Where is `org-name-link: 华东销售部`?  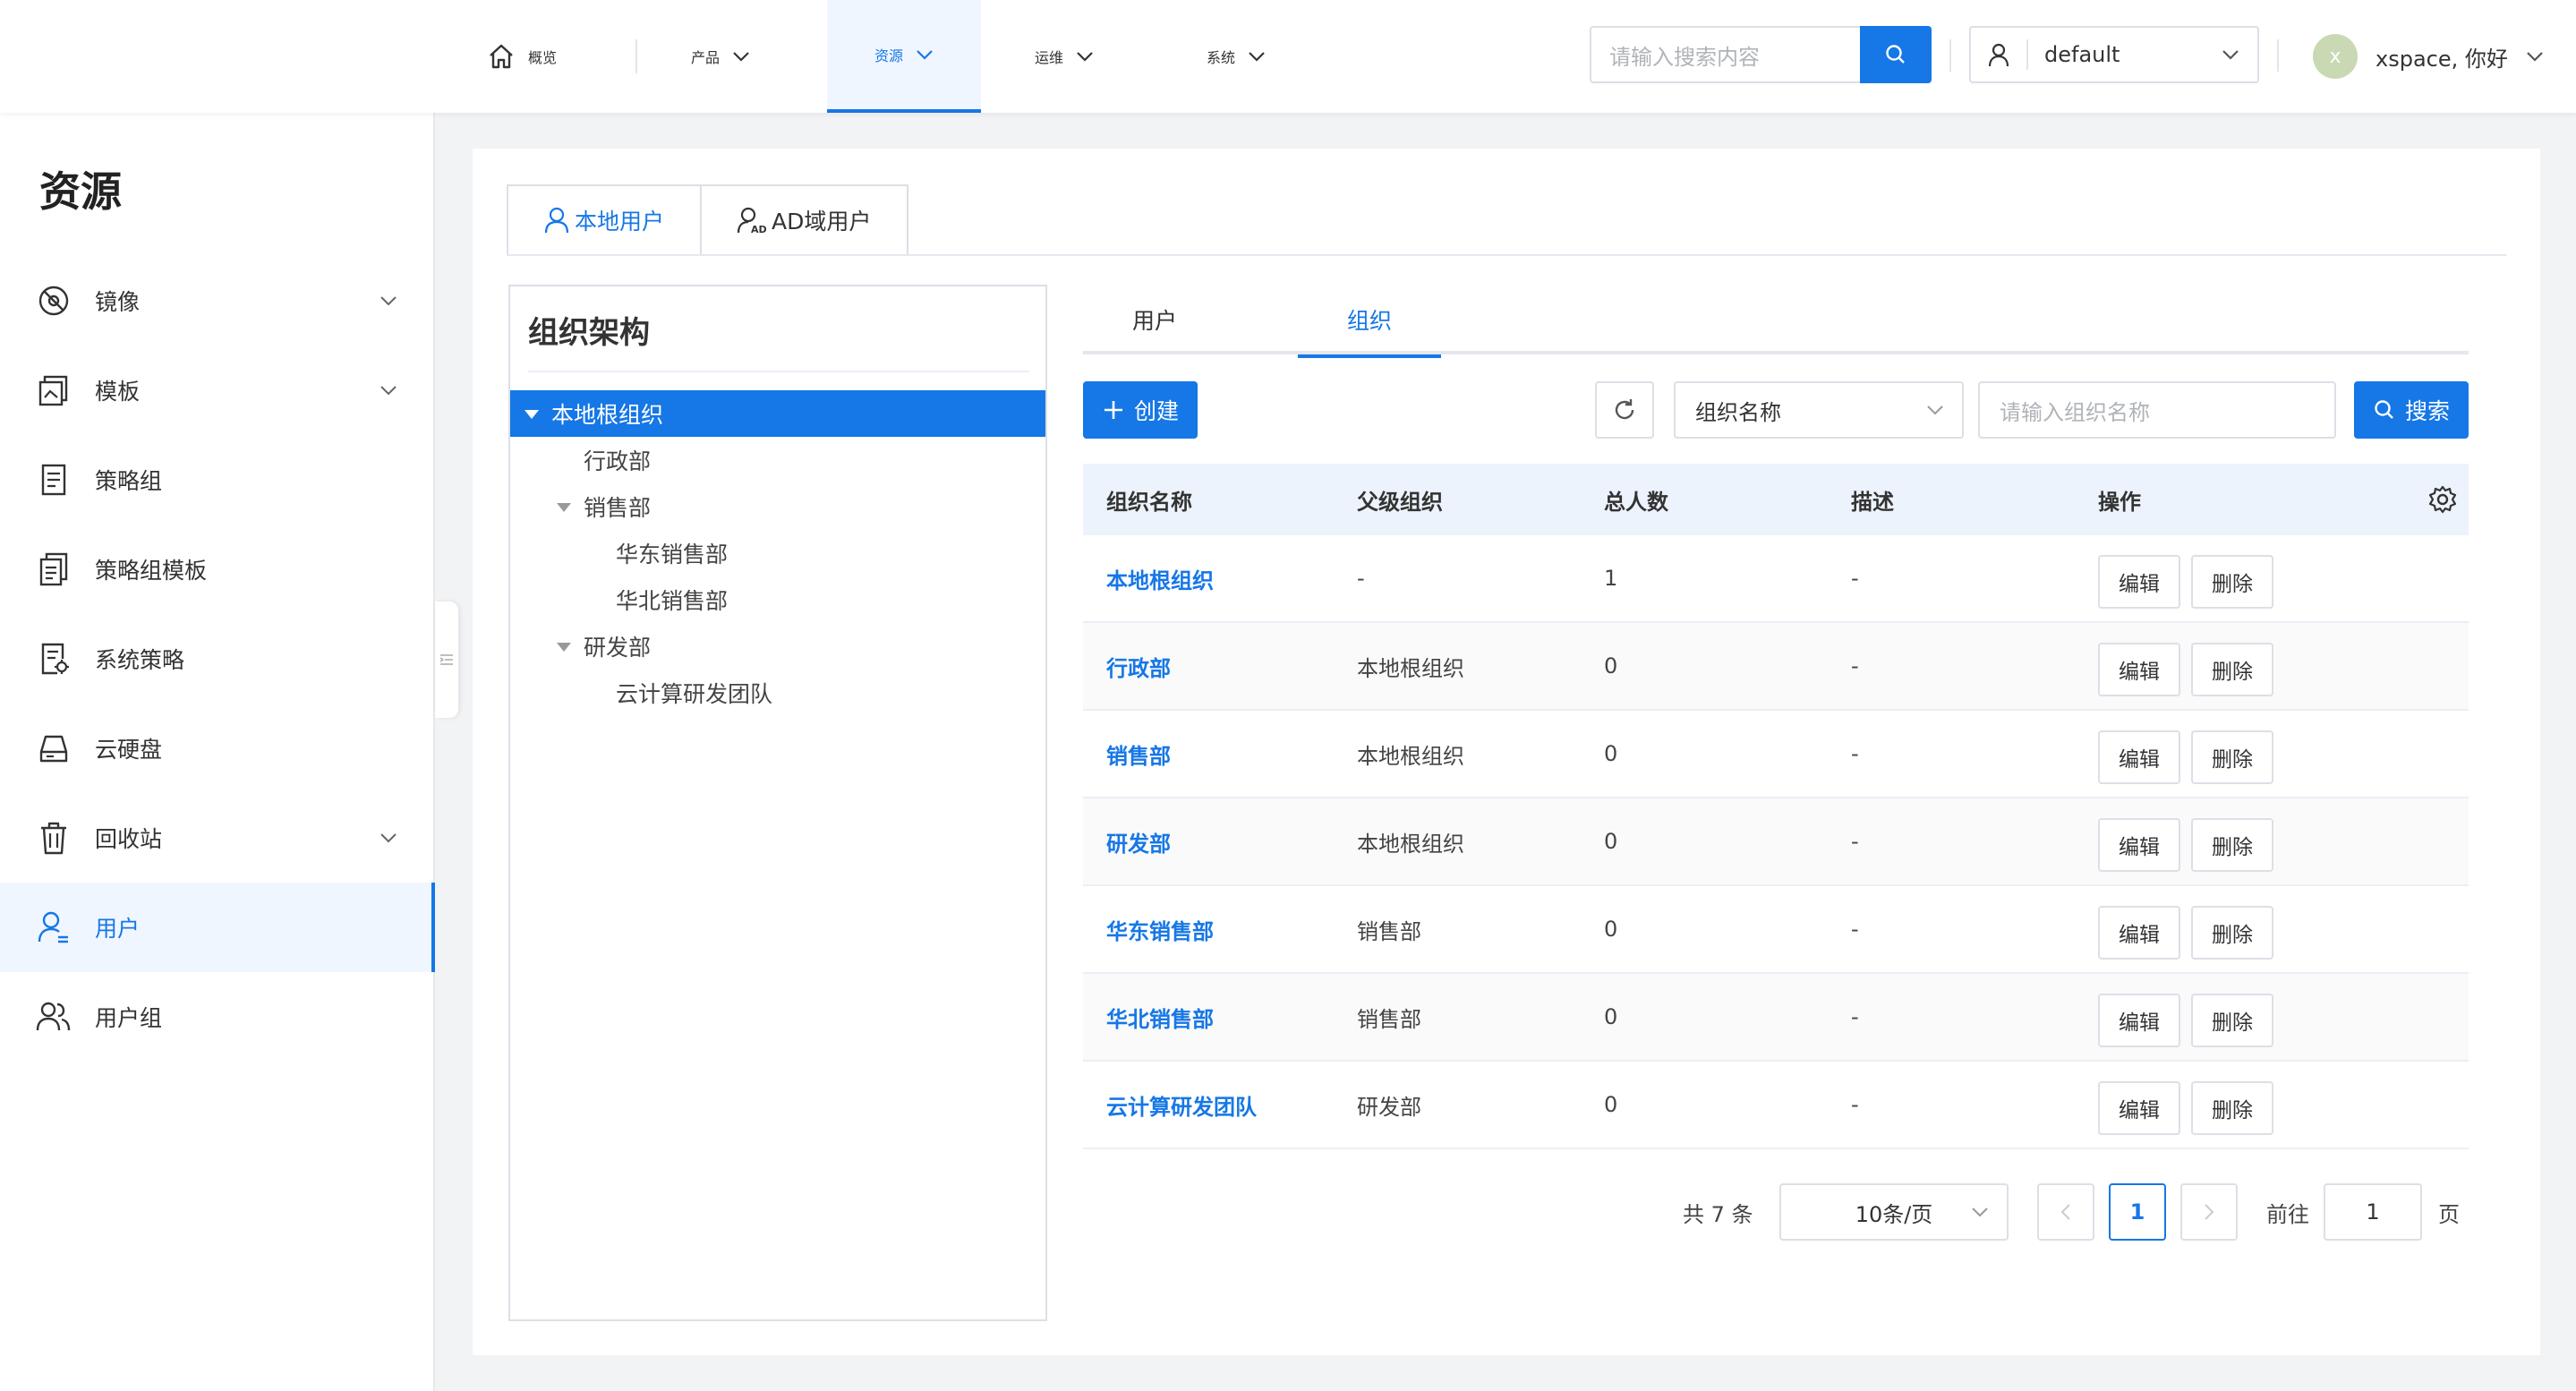 org-name-link: 华东销售部 is located at coordinates (1160, 929).